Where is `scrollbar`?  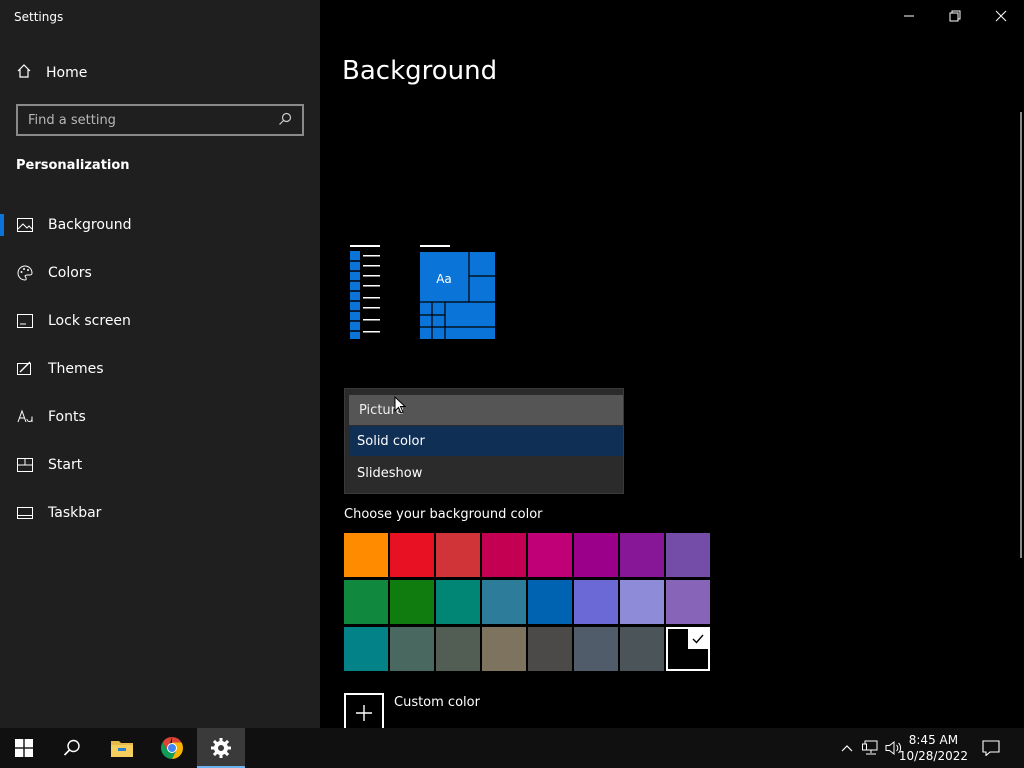
scrollbar is located at coordinates (1021, 335).